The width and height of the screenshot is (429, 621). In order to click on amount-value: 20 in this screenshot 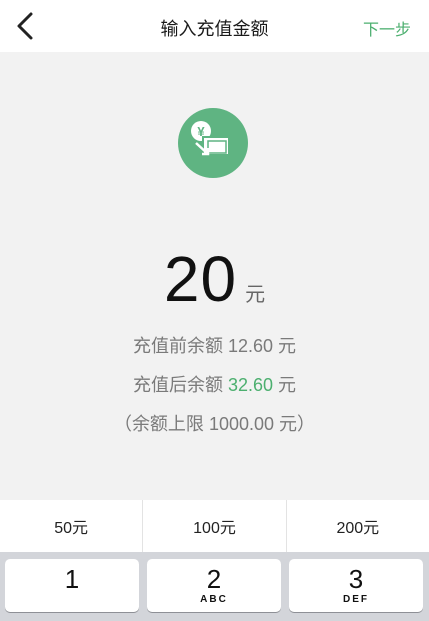, I will do `click(200, 279)`.